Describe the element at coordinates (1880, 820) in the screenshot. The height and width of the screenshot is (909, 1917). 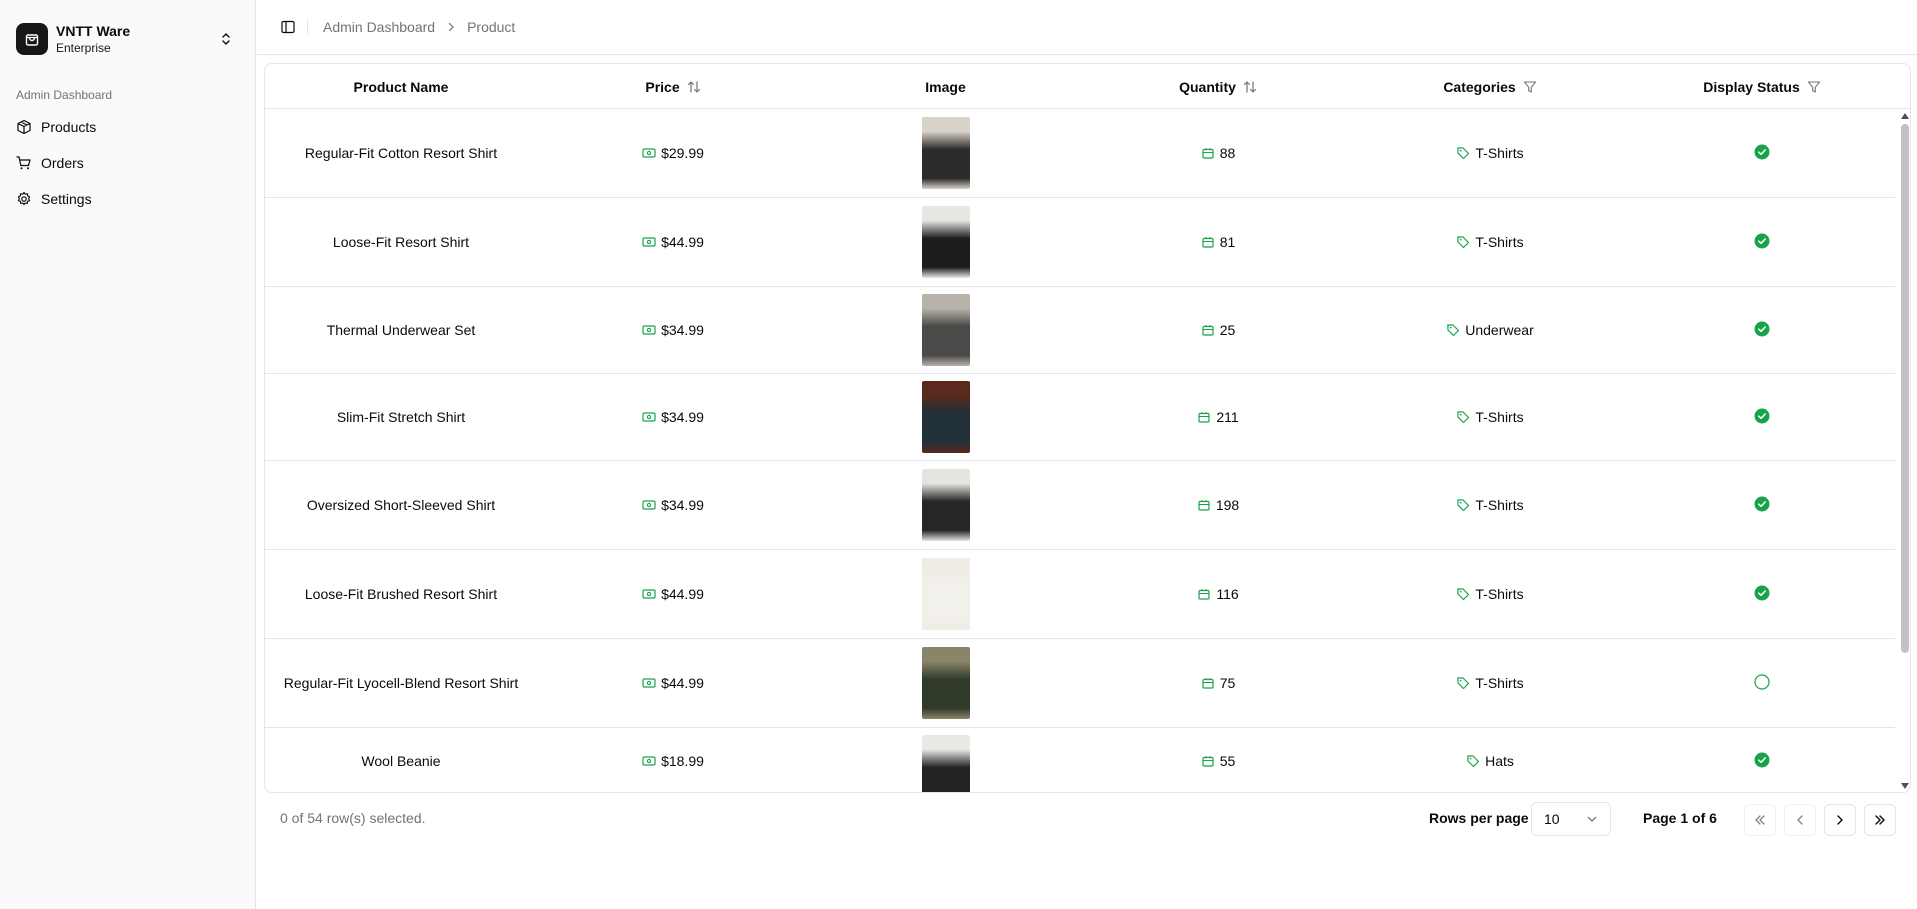
I see `last-page-button` at that location.